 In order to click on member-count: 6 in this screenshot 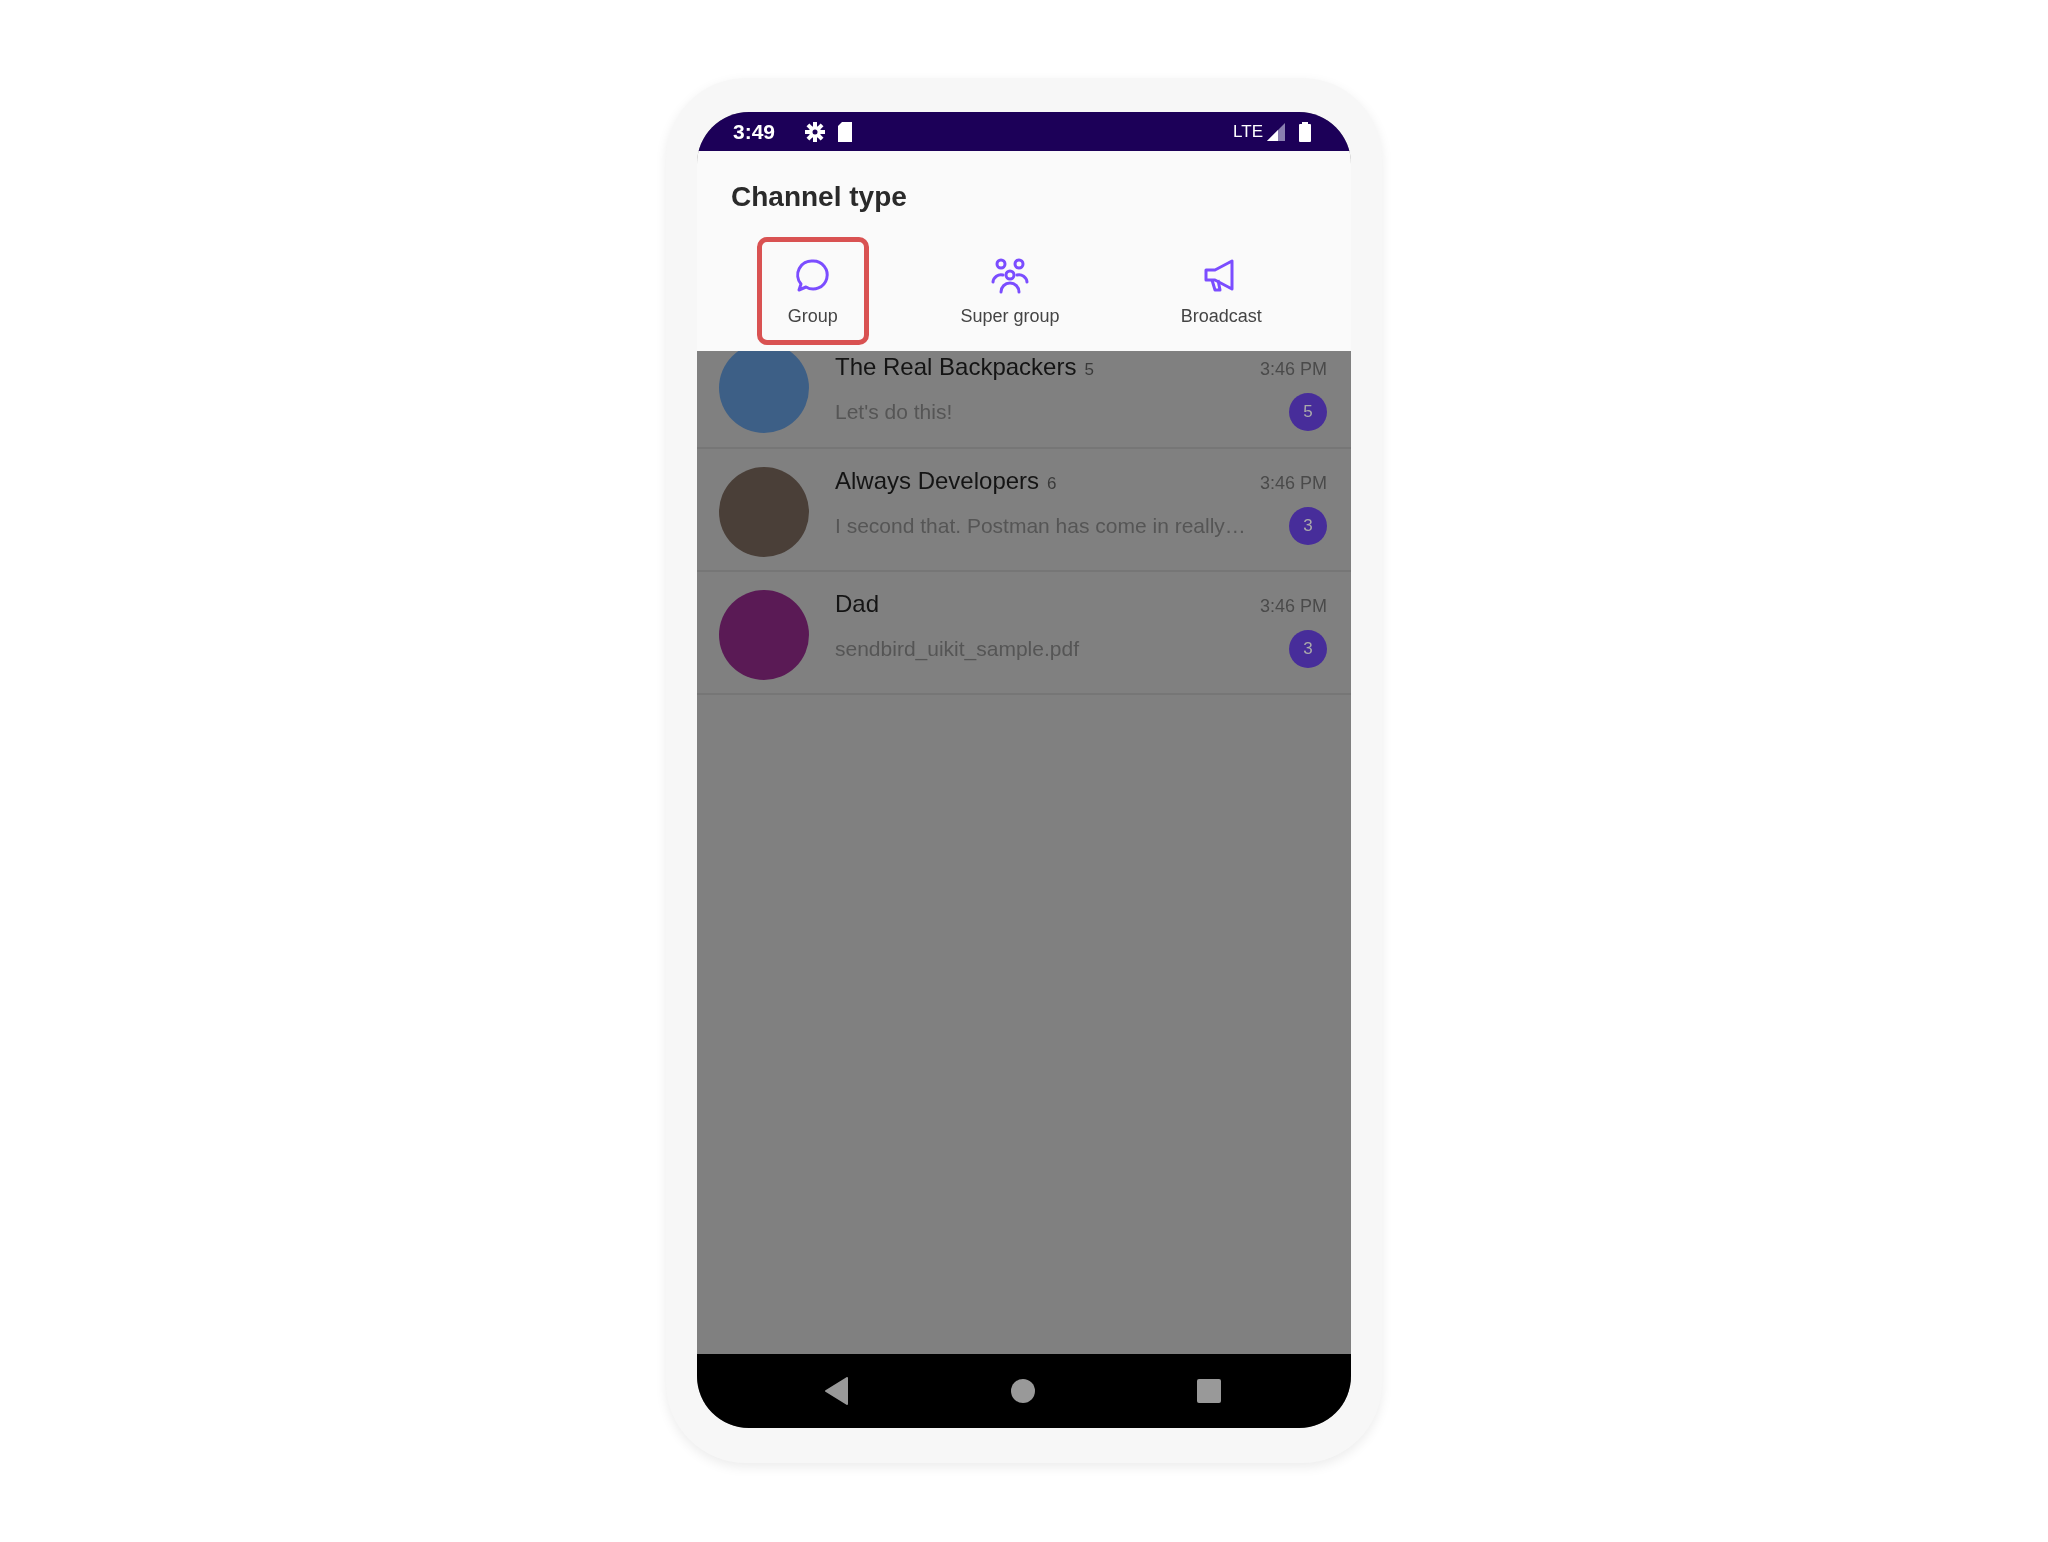, I will do `click(1052, 484)`.